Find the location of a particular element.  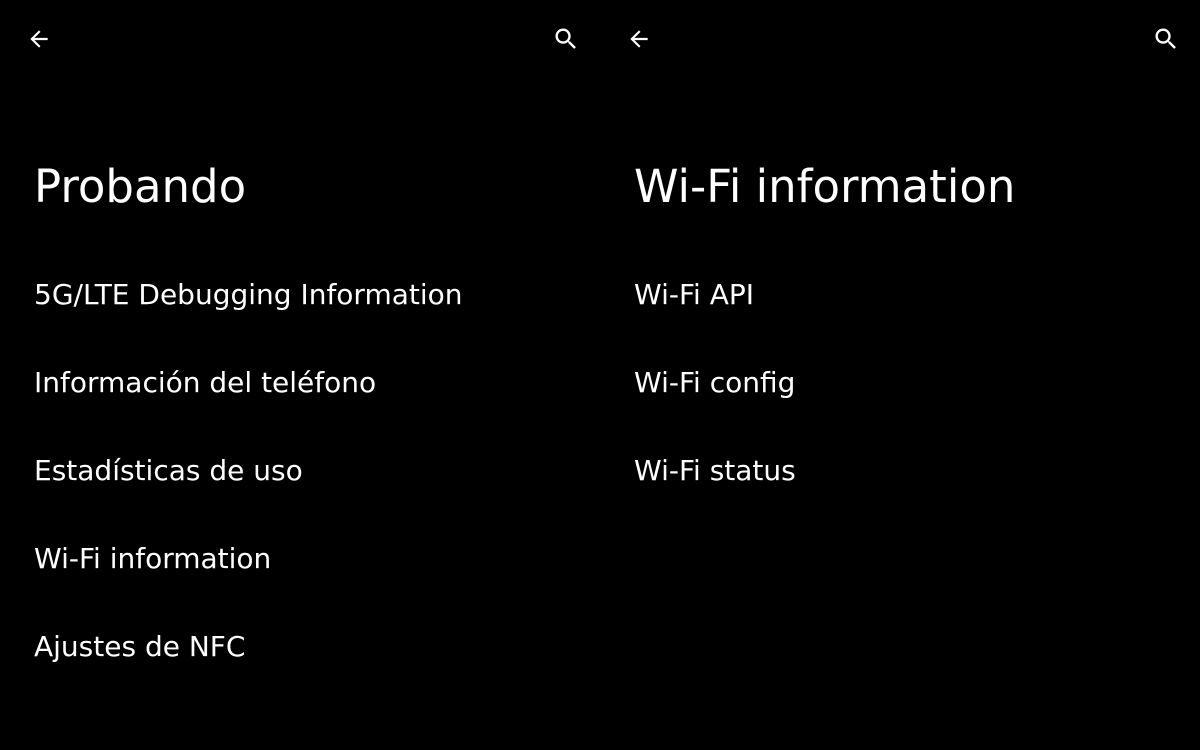

list-item-wifi-information: Wi-Fi information is located at coordinates (300, 559).